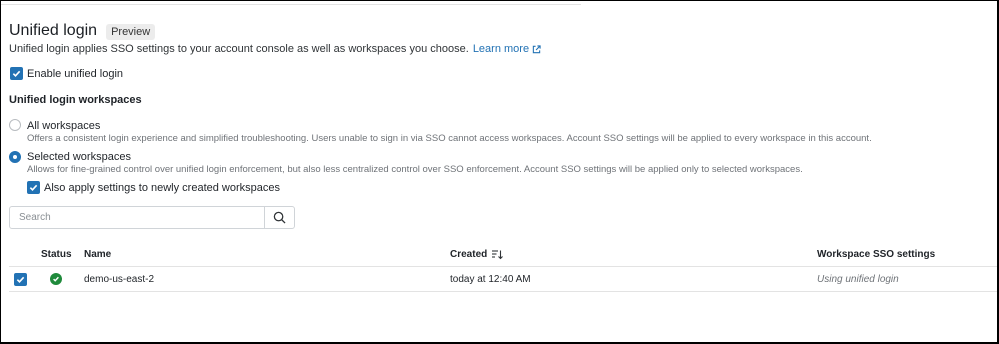 This screenshot has height=344, width=999. Describe the element at coordinates (469, 254) in the screenshot. I see `column-created-label: Created` at that location.